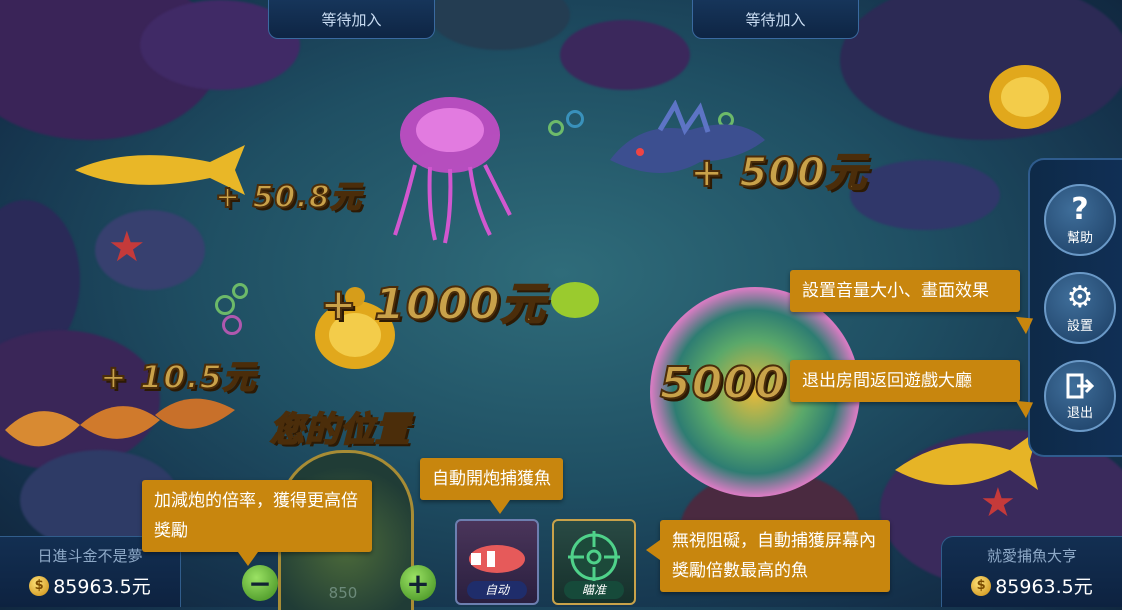 The height and width of the screenshot is (610, 1122). I want to click on plus-icon: +, so click(418, 583).